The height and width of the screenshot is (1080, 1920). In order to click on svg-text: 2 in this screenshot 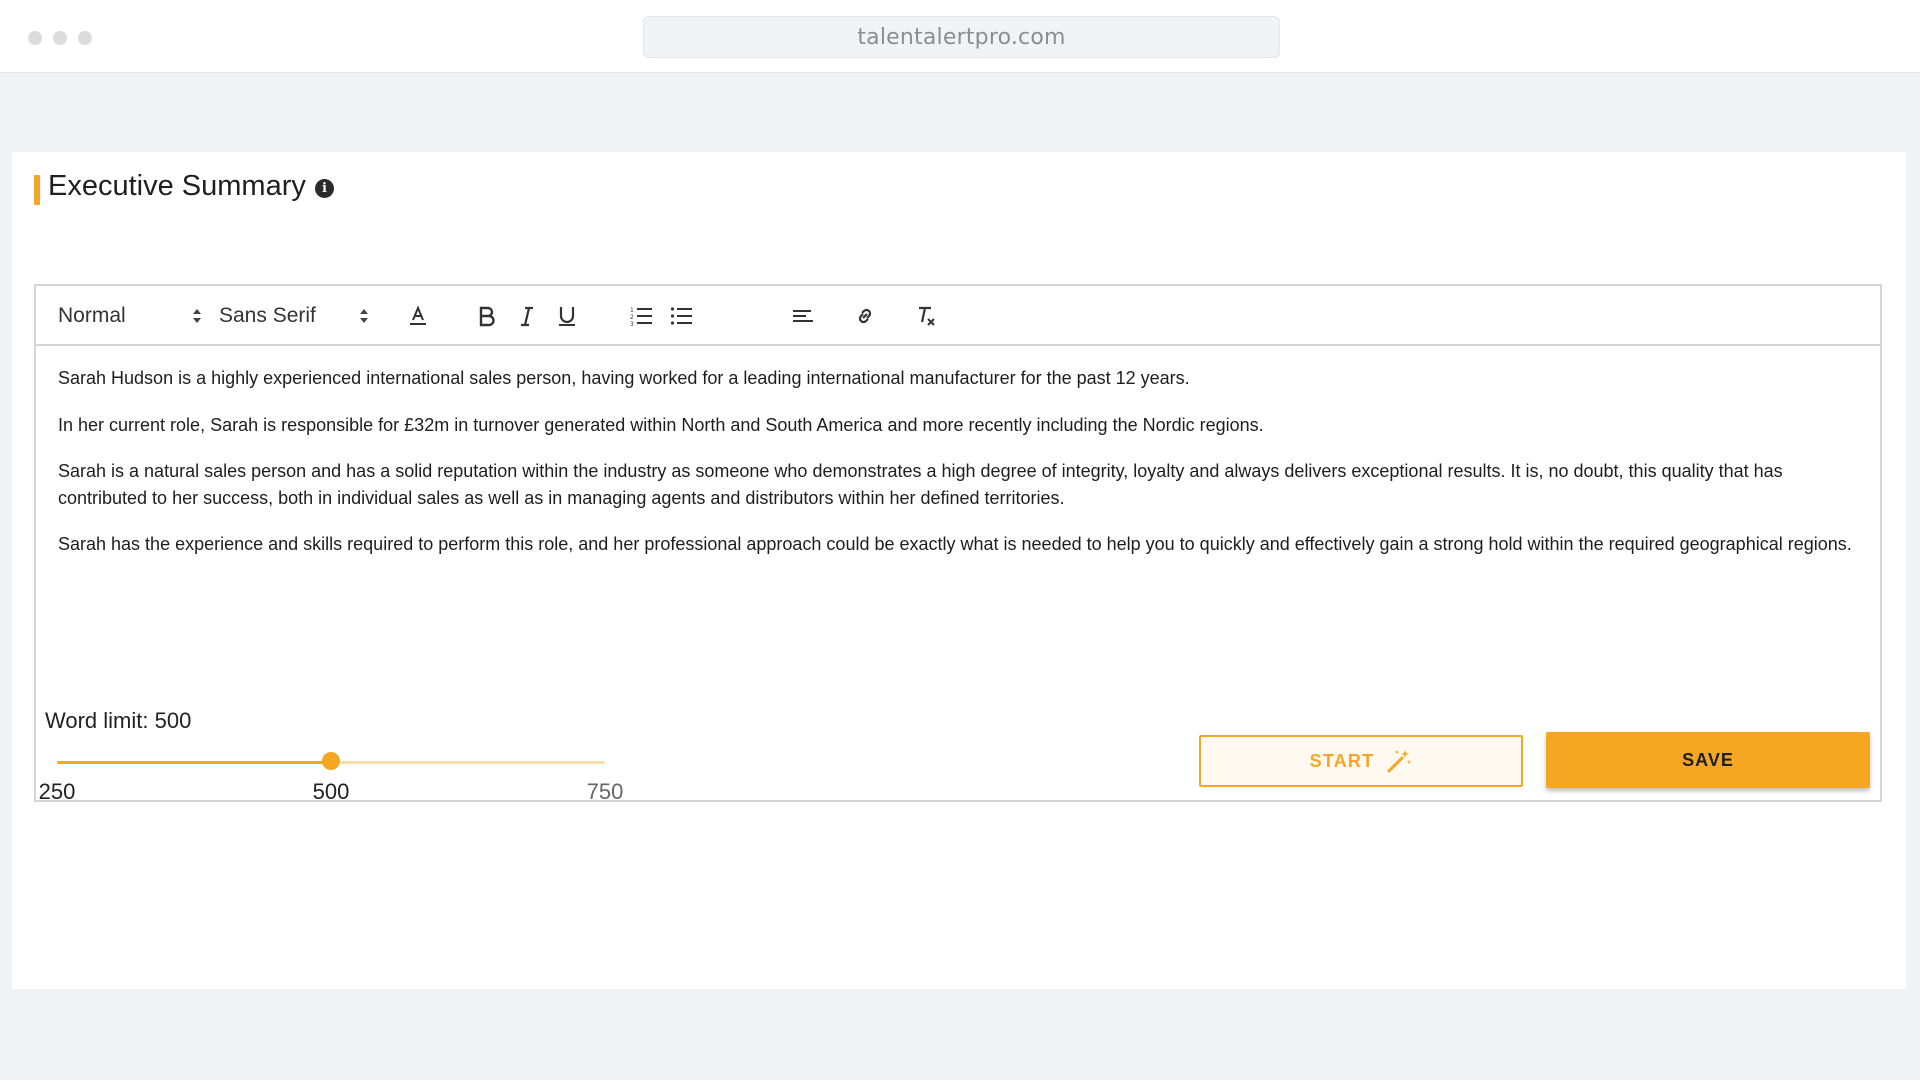, I will do `click(632, 317)`.